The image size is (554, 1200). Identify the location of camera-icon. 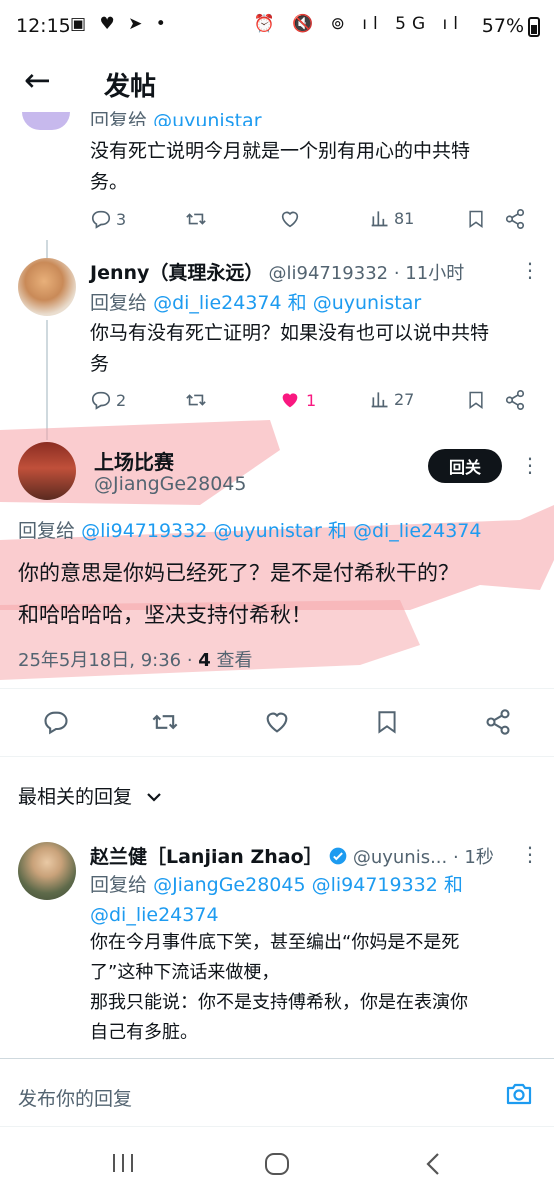
(519, 1096).